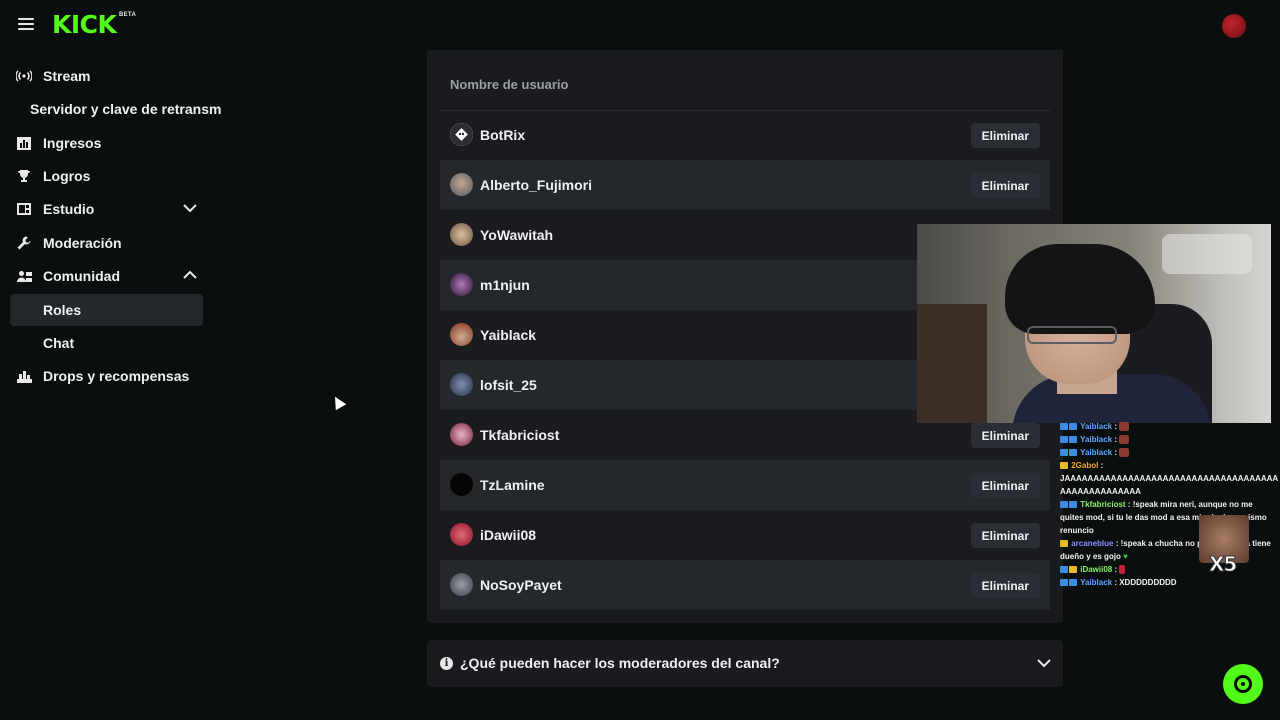  I want to click on studio-icon, so click(24, 209).